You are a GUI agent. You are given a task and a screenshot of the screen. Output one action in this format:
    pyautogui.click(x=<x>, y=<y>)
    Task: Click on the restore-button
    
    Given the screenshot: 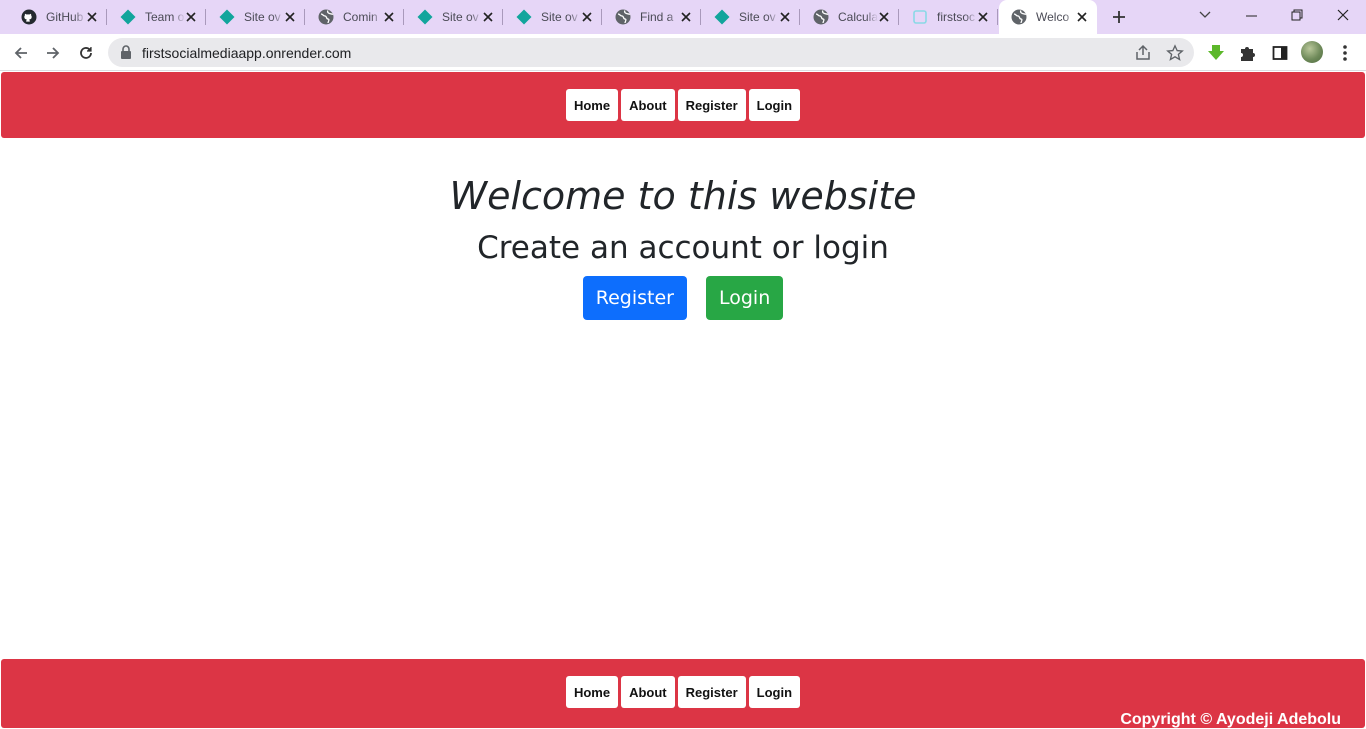 What is the action you would take?
    pyautogui.click(x=1297, y=15)
    